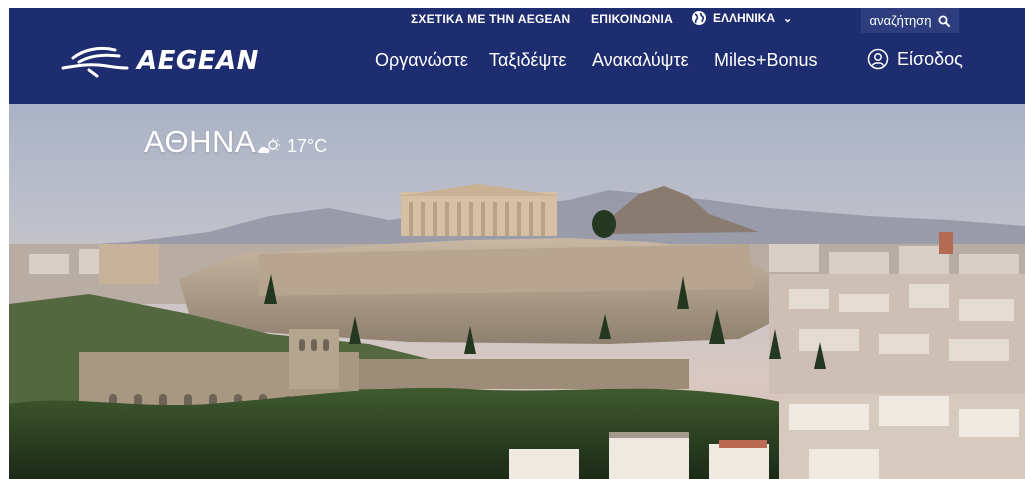 Image resolution: width=1025 pixels, height=479 pixels. I want to click on about-link: ΣΧΕΤΙΚΑ ΜΕ ΤΗΝ AEGEAN, so click(490, 19).